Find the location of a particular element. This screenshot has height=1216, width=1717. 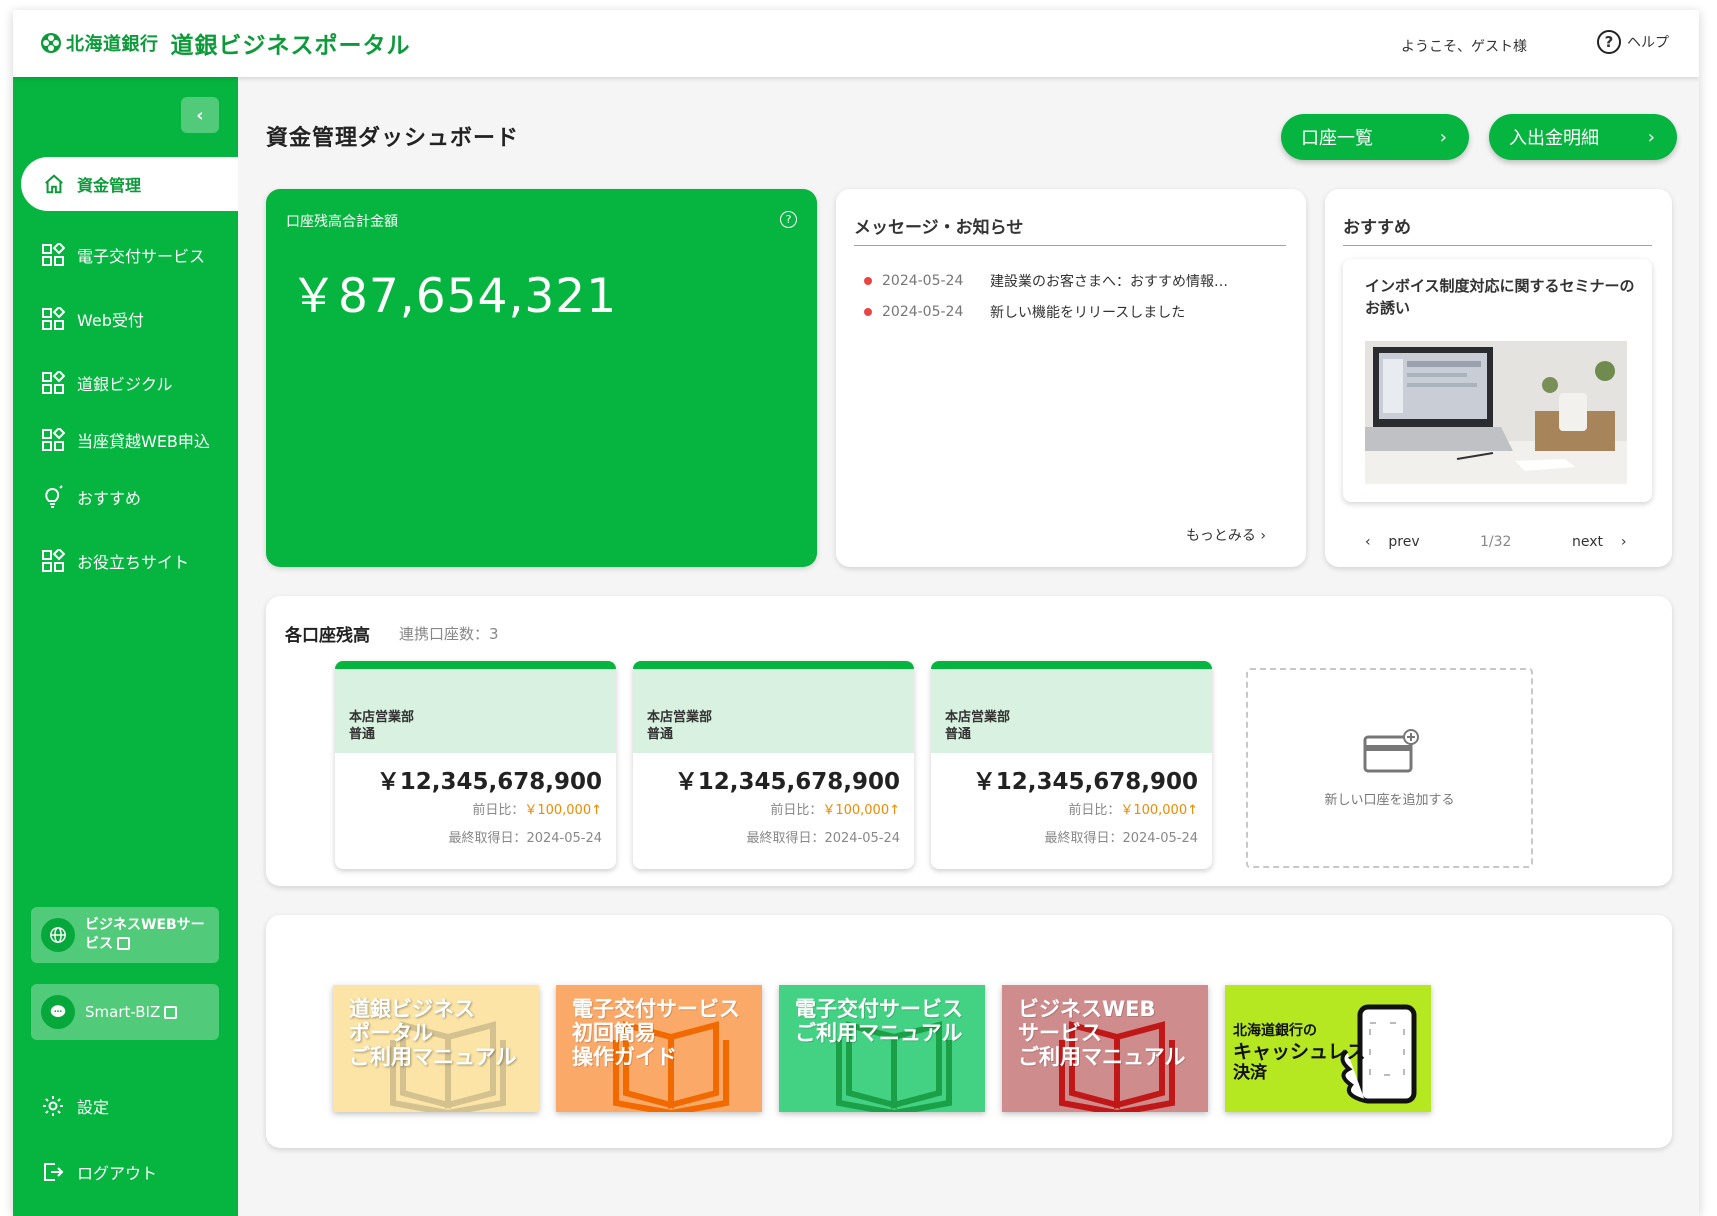

sidebar-item-label: お役立ちサイト is located at coordinates (133, 562).